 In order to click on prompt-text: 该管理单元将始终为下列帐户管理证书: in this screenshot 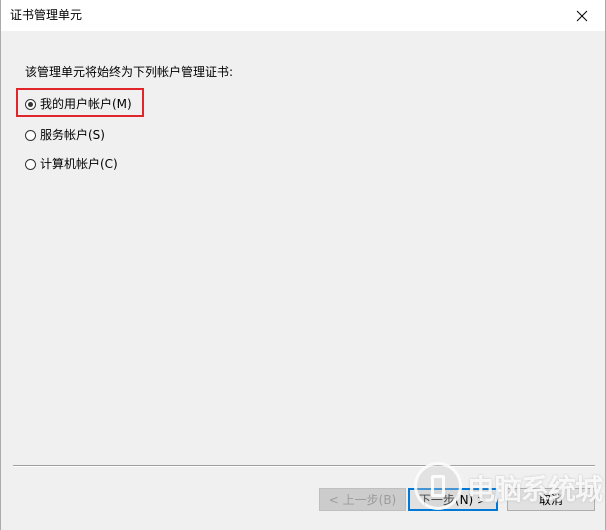, I will do `click(129, 72)`.